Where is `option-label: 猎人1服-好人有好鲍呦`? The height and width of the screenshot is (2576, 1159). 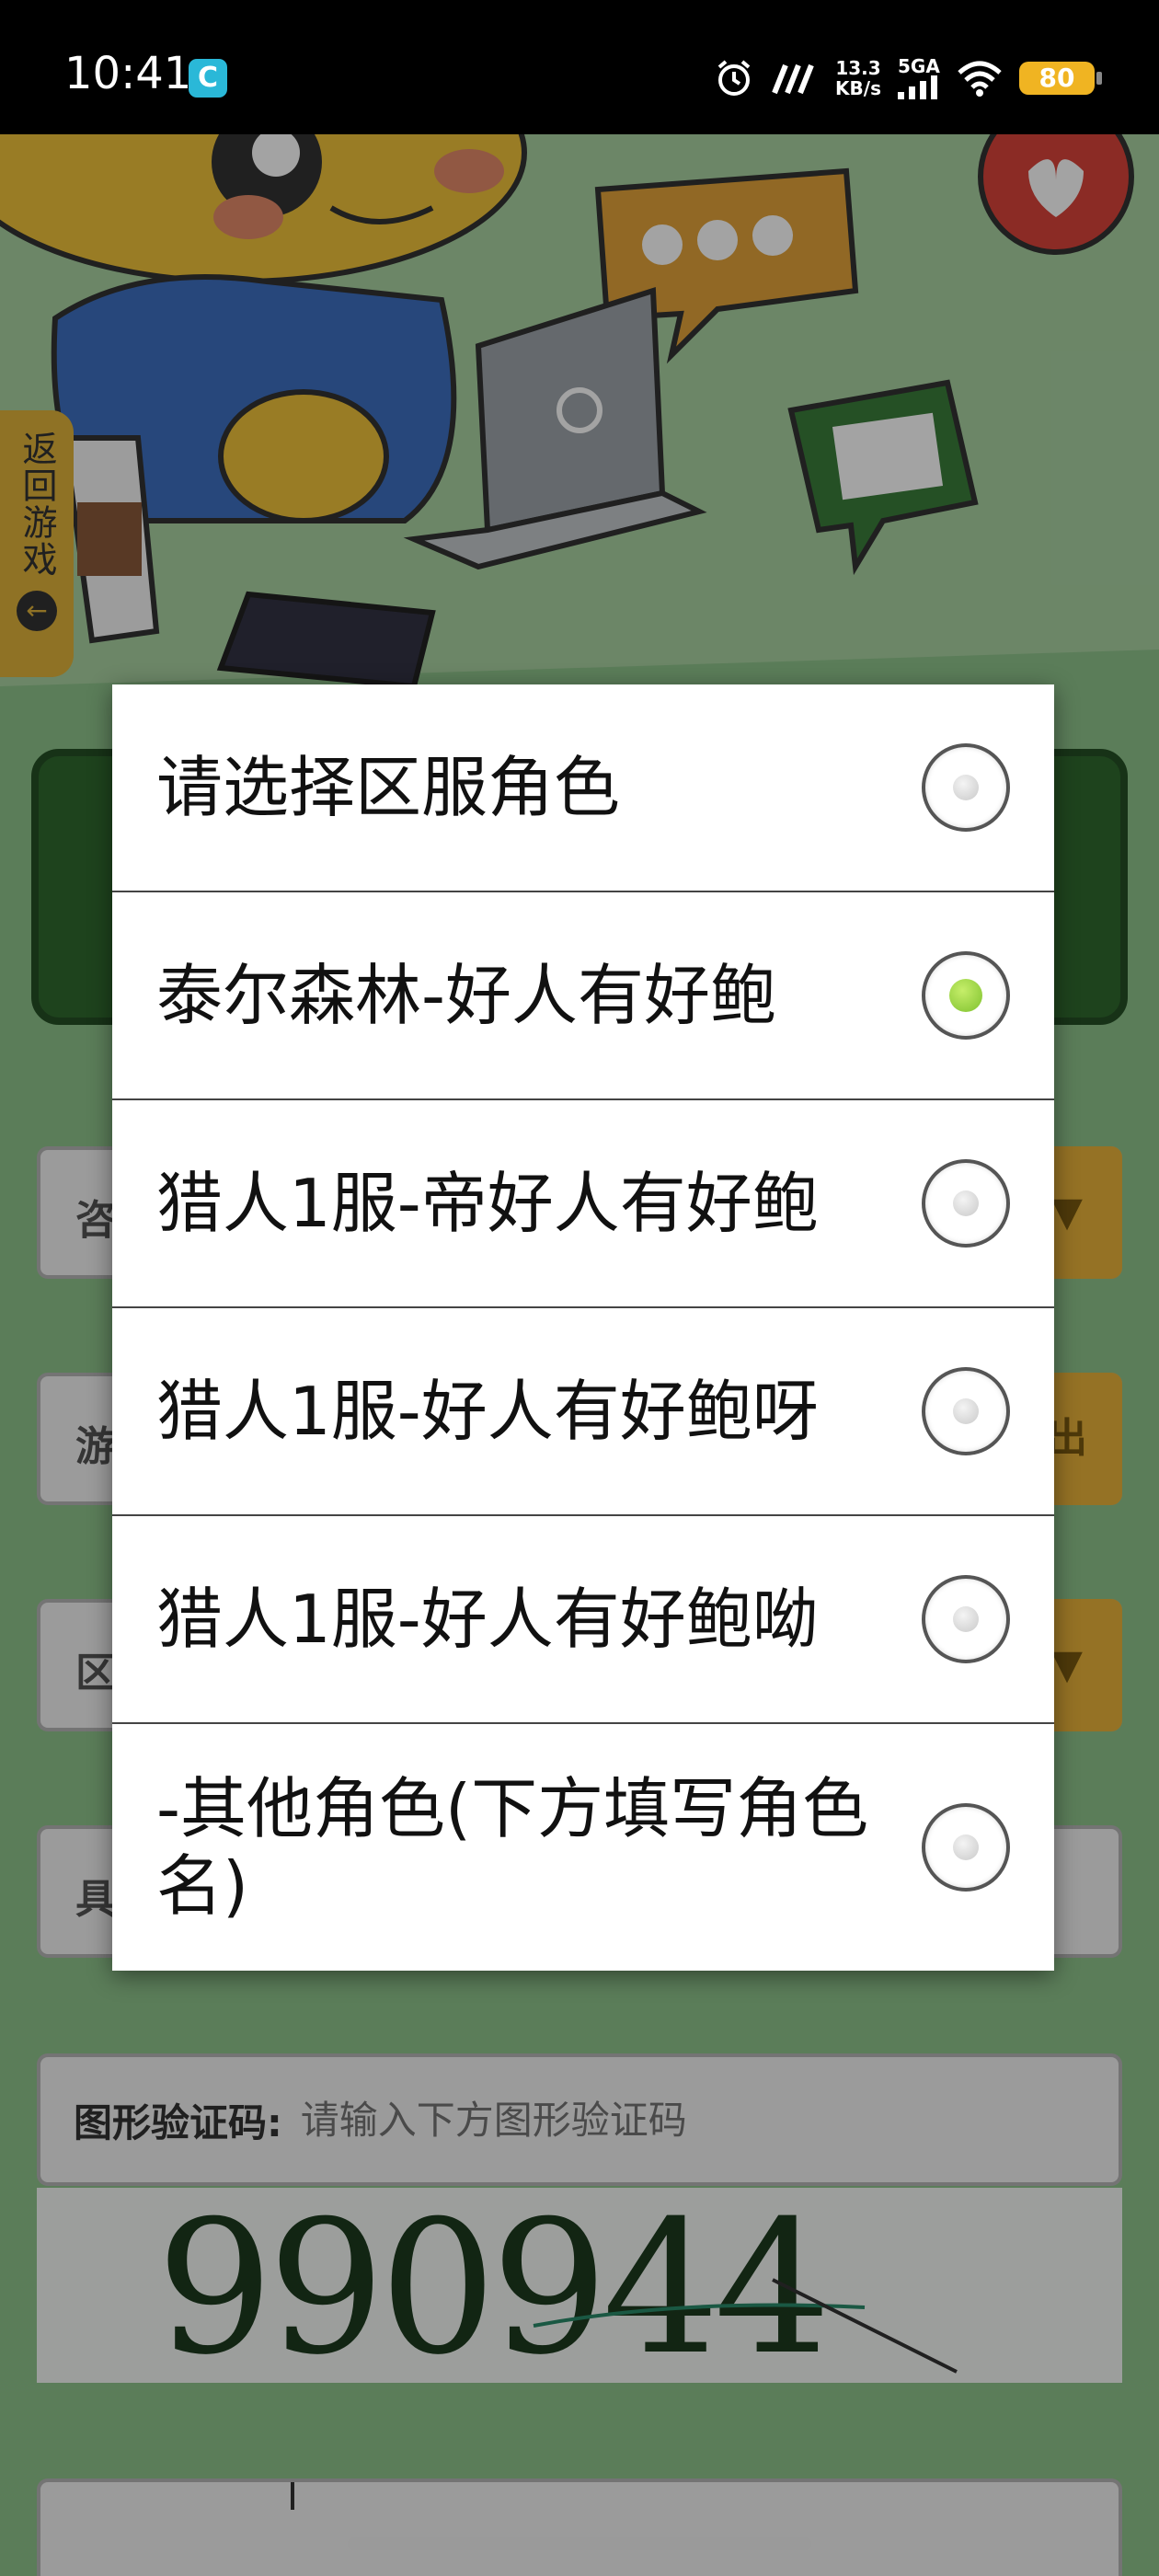
option-label: 猎人1服-好人有好鲍呦 is located at coordinates (487, 1619).